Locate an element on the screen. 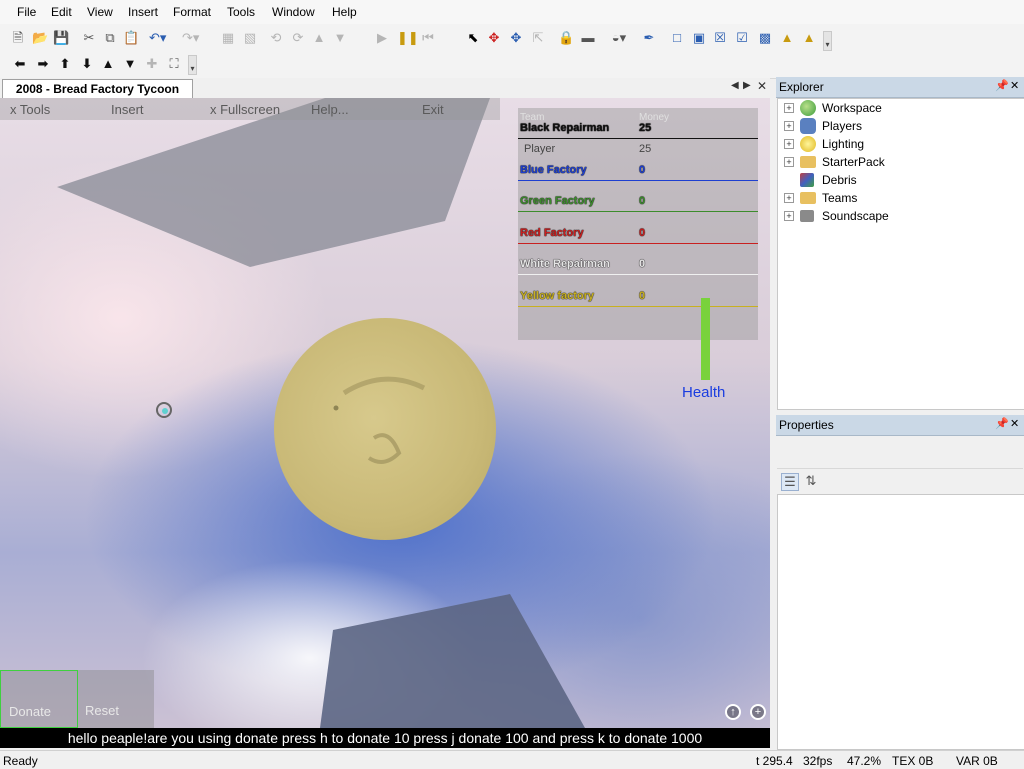 The height and width of the screenshot is (769, 1024). new-icon: 🗎 is located at coordinates (18, 38).